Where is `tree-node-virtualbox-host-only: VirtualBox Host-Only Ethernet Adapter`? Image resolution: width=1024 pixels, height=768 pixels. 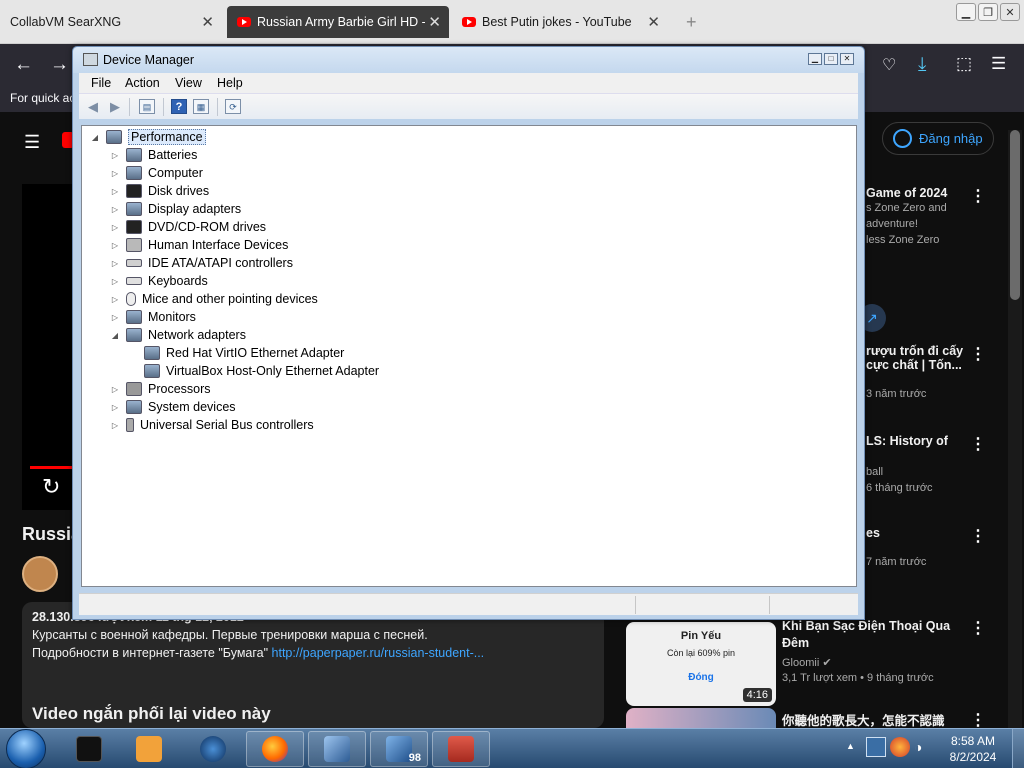 tree-node-virtualbox-host-only: VirtualBox Host-Only Ethernet Adapter is located at coordinates (261, 371).